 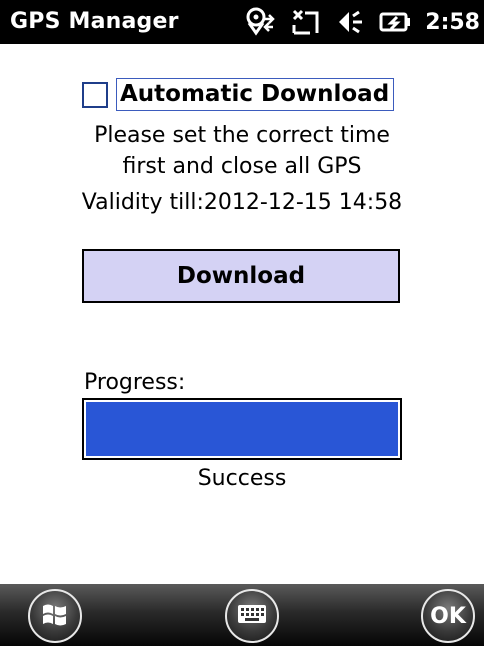 What do you see at coordinates (395, 22) in the screenshot?
I see `battery-charging-icon` at bounding box center [395, 22].